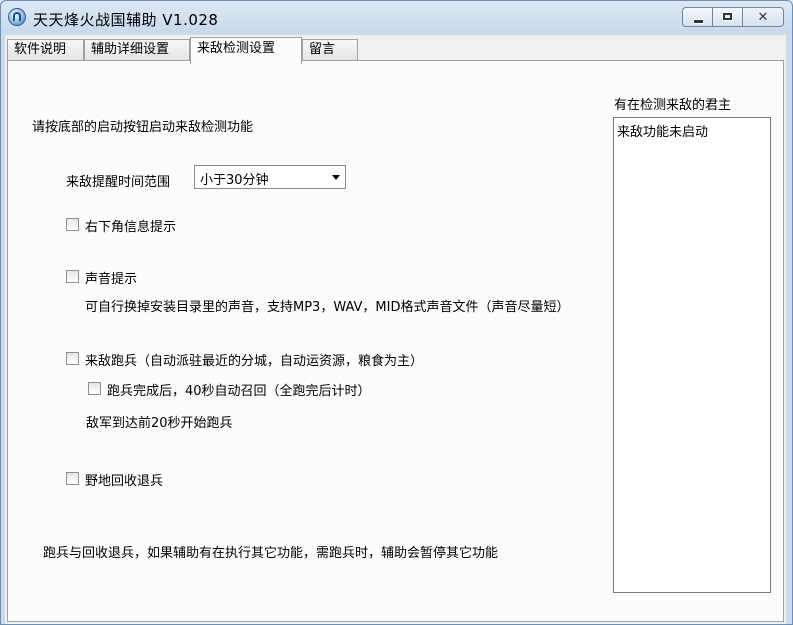 The image size is (793, 625). What do you see at coordinates (94, 388) in the screenshot?
I see `evade-recall-checkbox` at bounding box center [94, 388].